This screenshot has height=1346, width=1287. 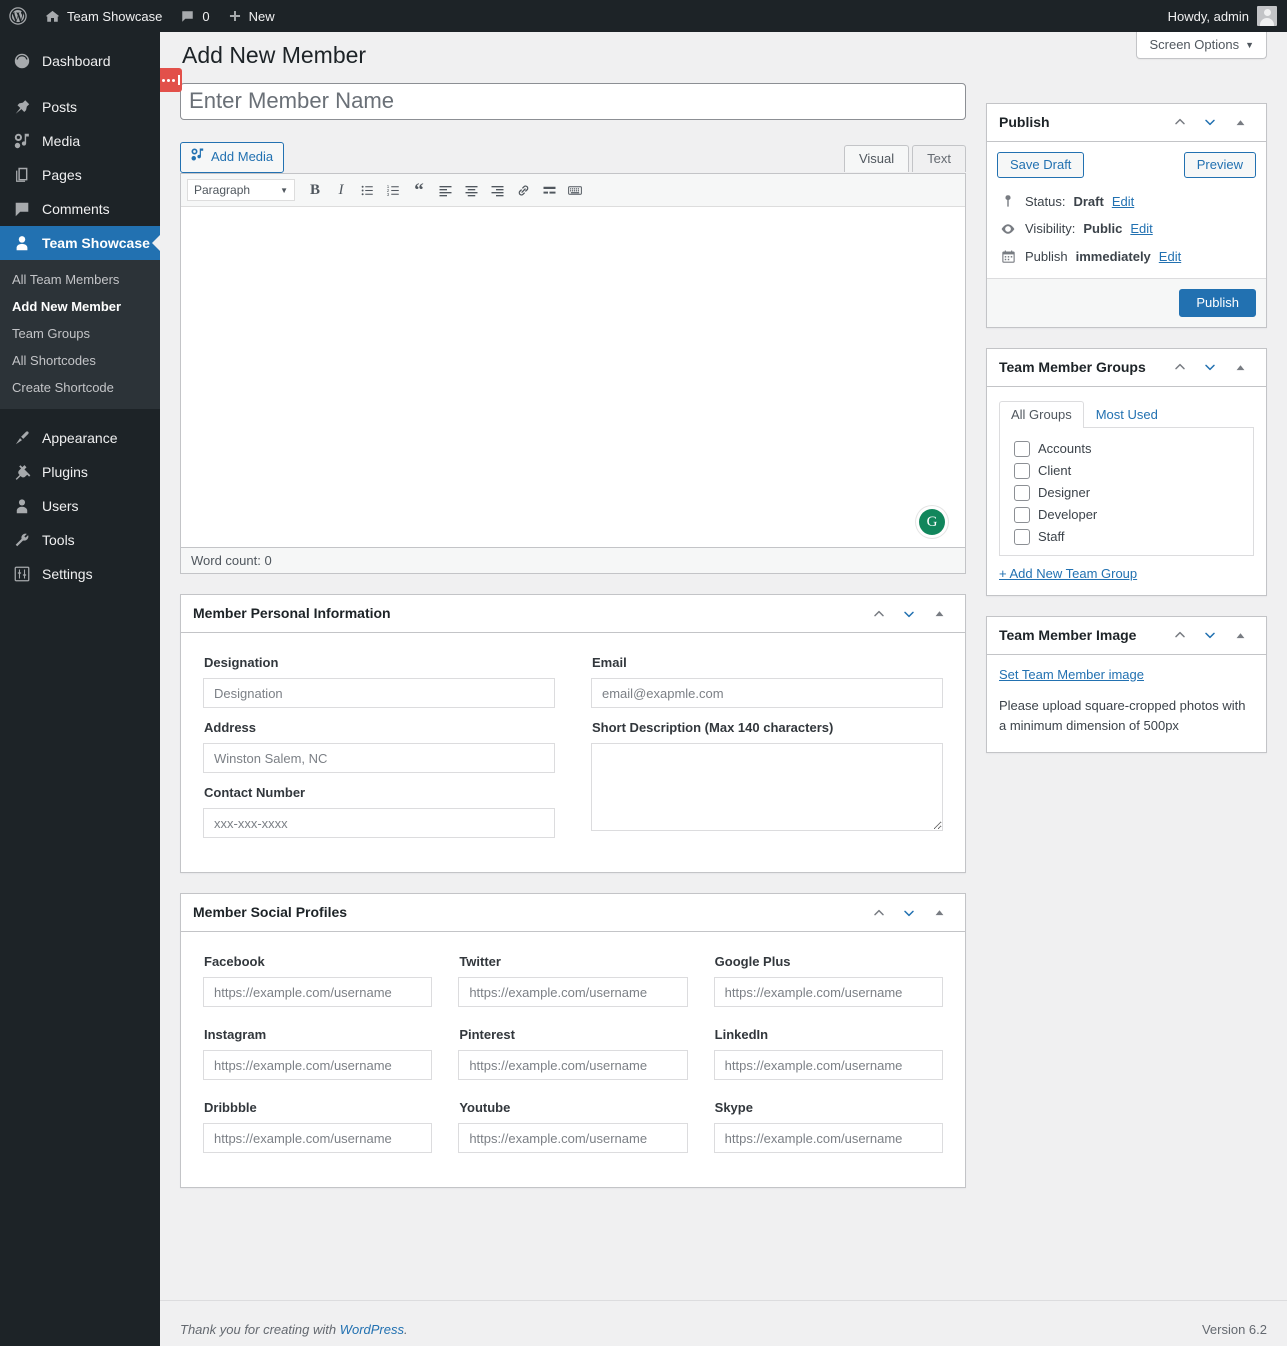 I want to click on align-right-icon, so click(x=497, y=190).